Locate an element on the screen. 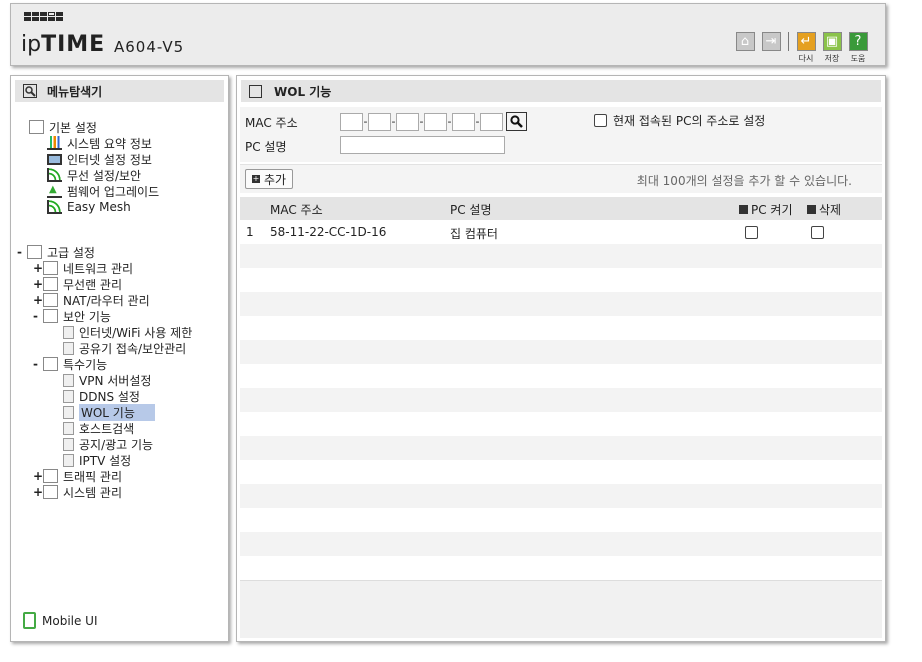 Image resolution: width=922 pixels, height=662 pixels. menu-wireless-security: 무선 설정/보안 is located at coordinates (94, 175).